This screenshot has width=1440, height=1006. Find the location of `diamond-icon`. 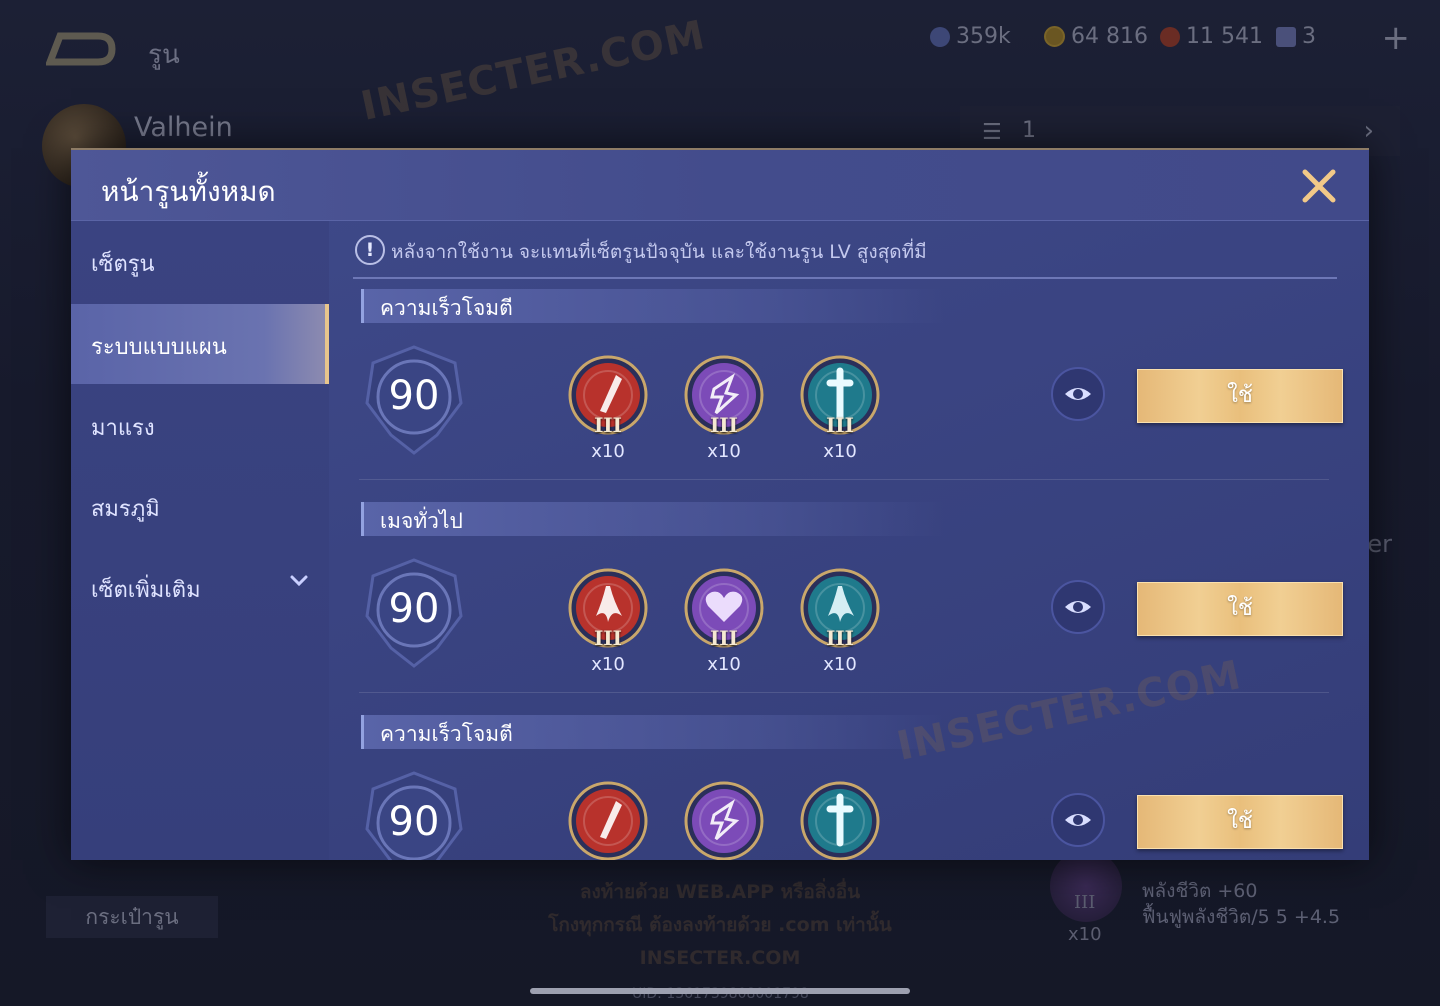

diamond-icon is located at coordinates (940, 36).